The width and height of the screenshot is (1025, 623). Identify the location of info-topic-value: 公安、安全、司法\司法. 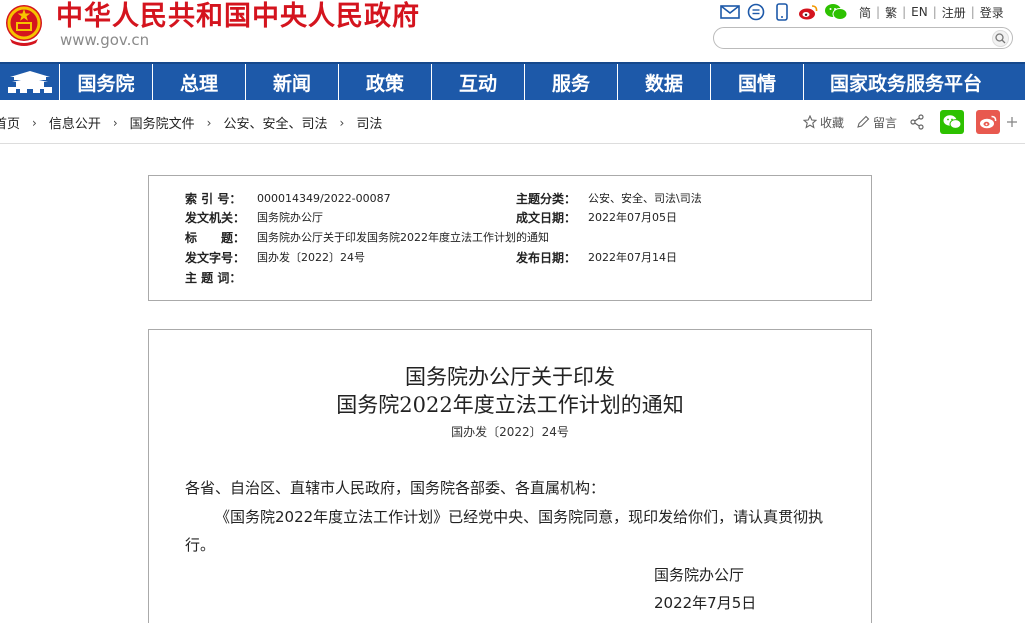
(645, 198).